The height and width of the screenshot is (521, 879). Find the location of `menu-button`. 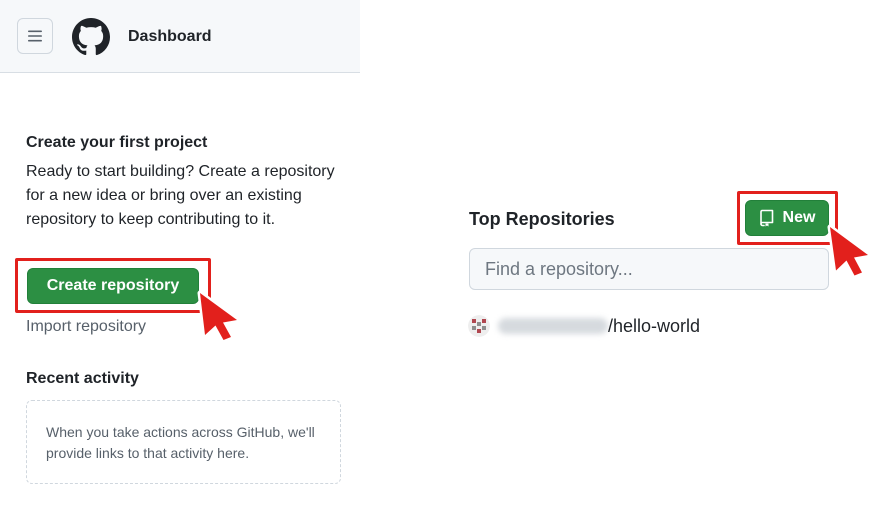

menu-button is located at coordinates (35, 36).